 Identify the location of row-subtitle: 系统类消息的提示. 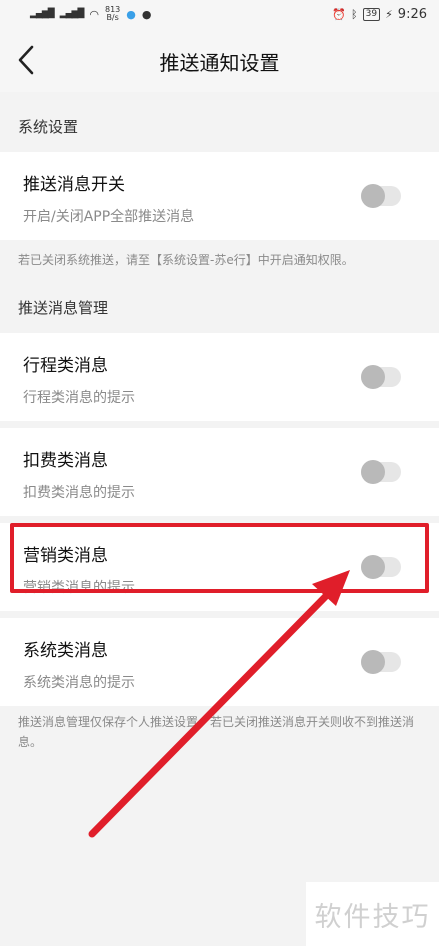
(79, 683).